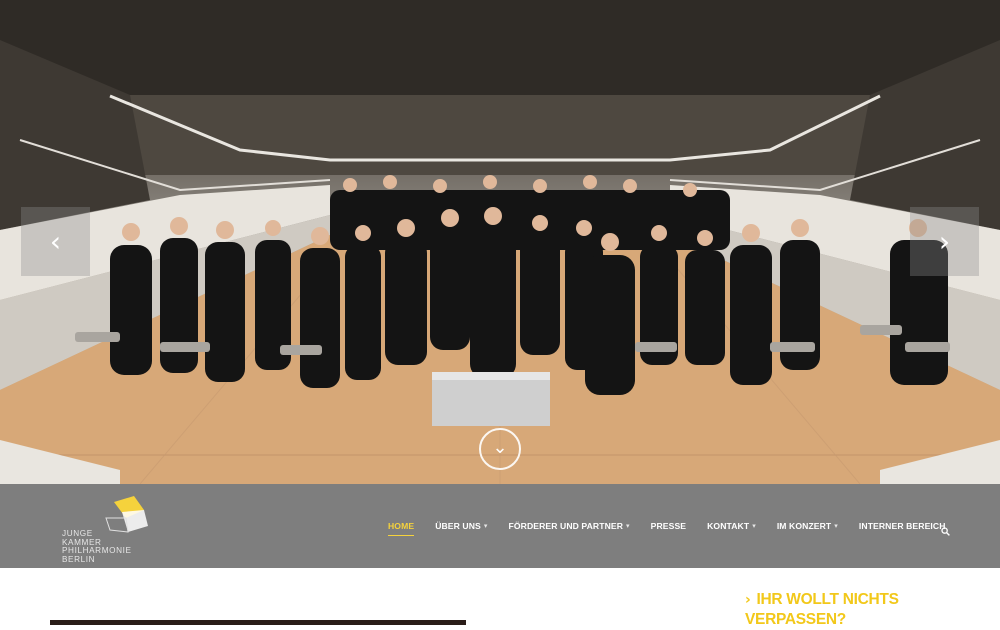  I want to click on logo-line: BERLIN, so click(79, 559).